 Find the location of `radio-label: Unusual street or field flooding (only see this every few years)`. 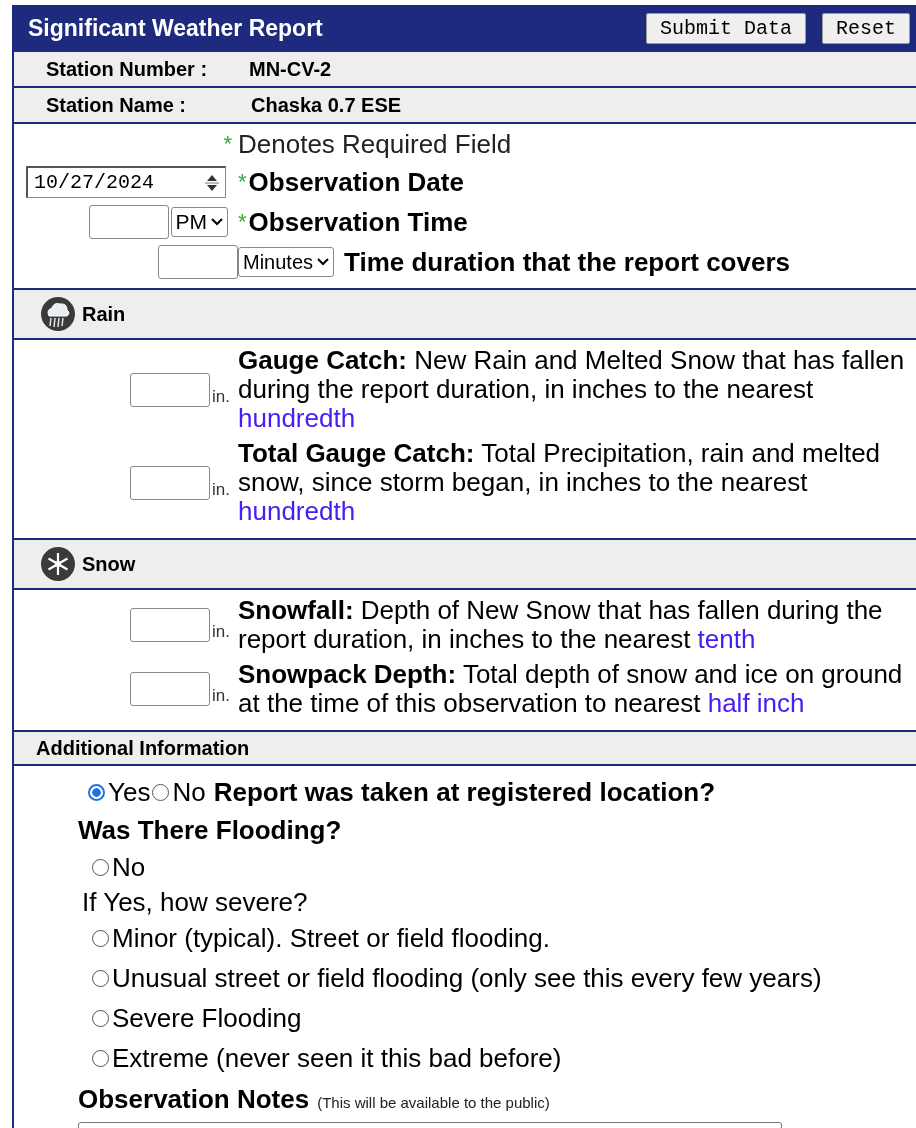

radio-label: Unusual street or field flooding (only see this every few years) is located at coordinates (467, 978).